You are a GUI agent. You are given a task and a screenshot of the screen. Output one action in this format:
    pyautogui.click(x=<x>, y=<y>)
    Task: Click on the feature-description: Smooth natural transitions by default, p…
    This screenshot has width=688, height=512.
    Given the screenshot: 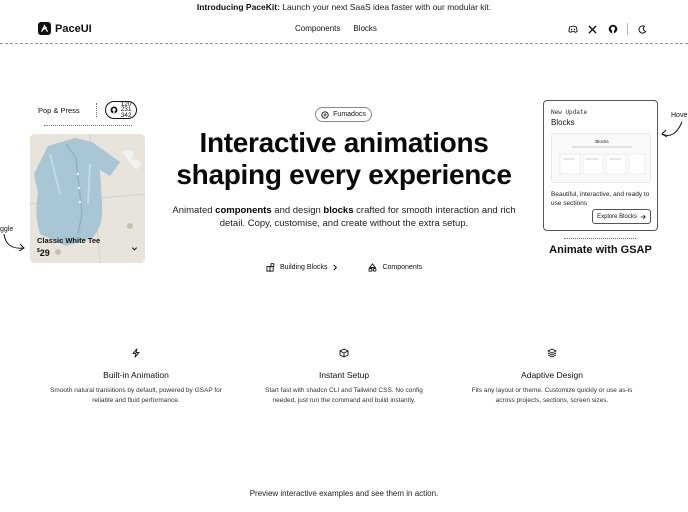 What is the action you would take?
    pyautogui.click(x=136, y=395)
    